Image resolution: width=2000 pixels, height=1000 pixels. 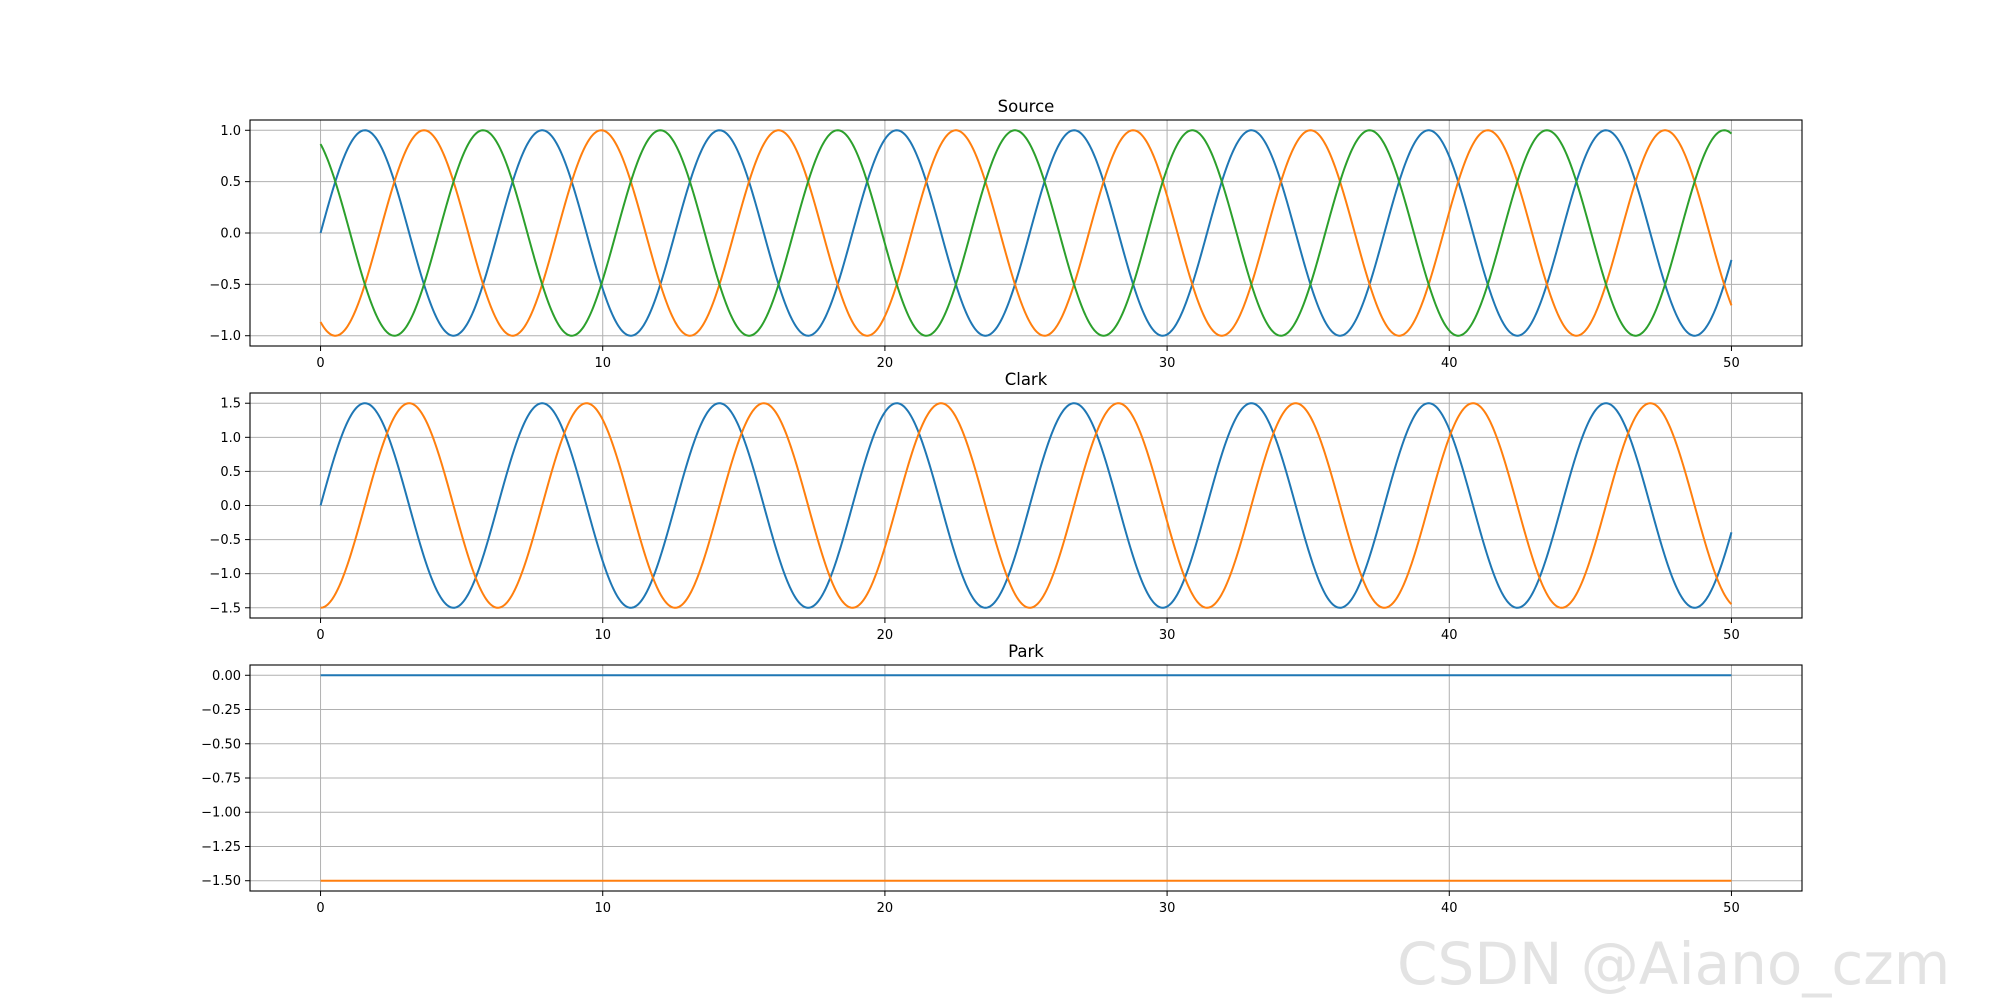 I want to click on y-tick-label: −1.25, so click(x=221, y=847).